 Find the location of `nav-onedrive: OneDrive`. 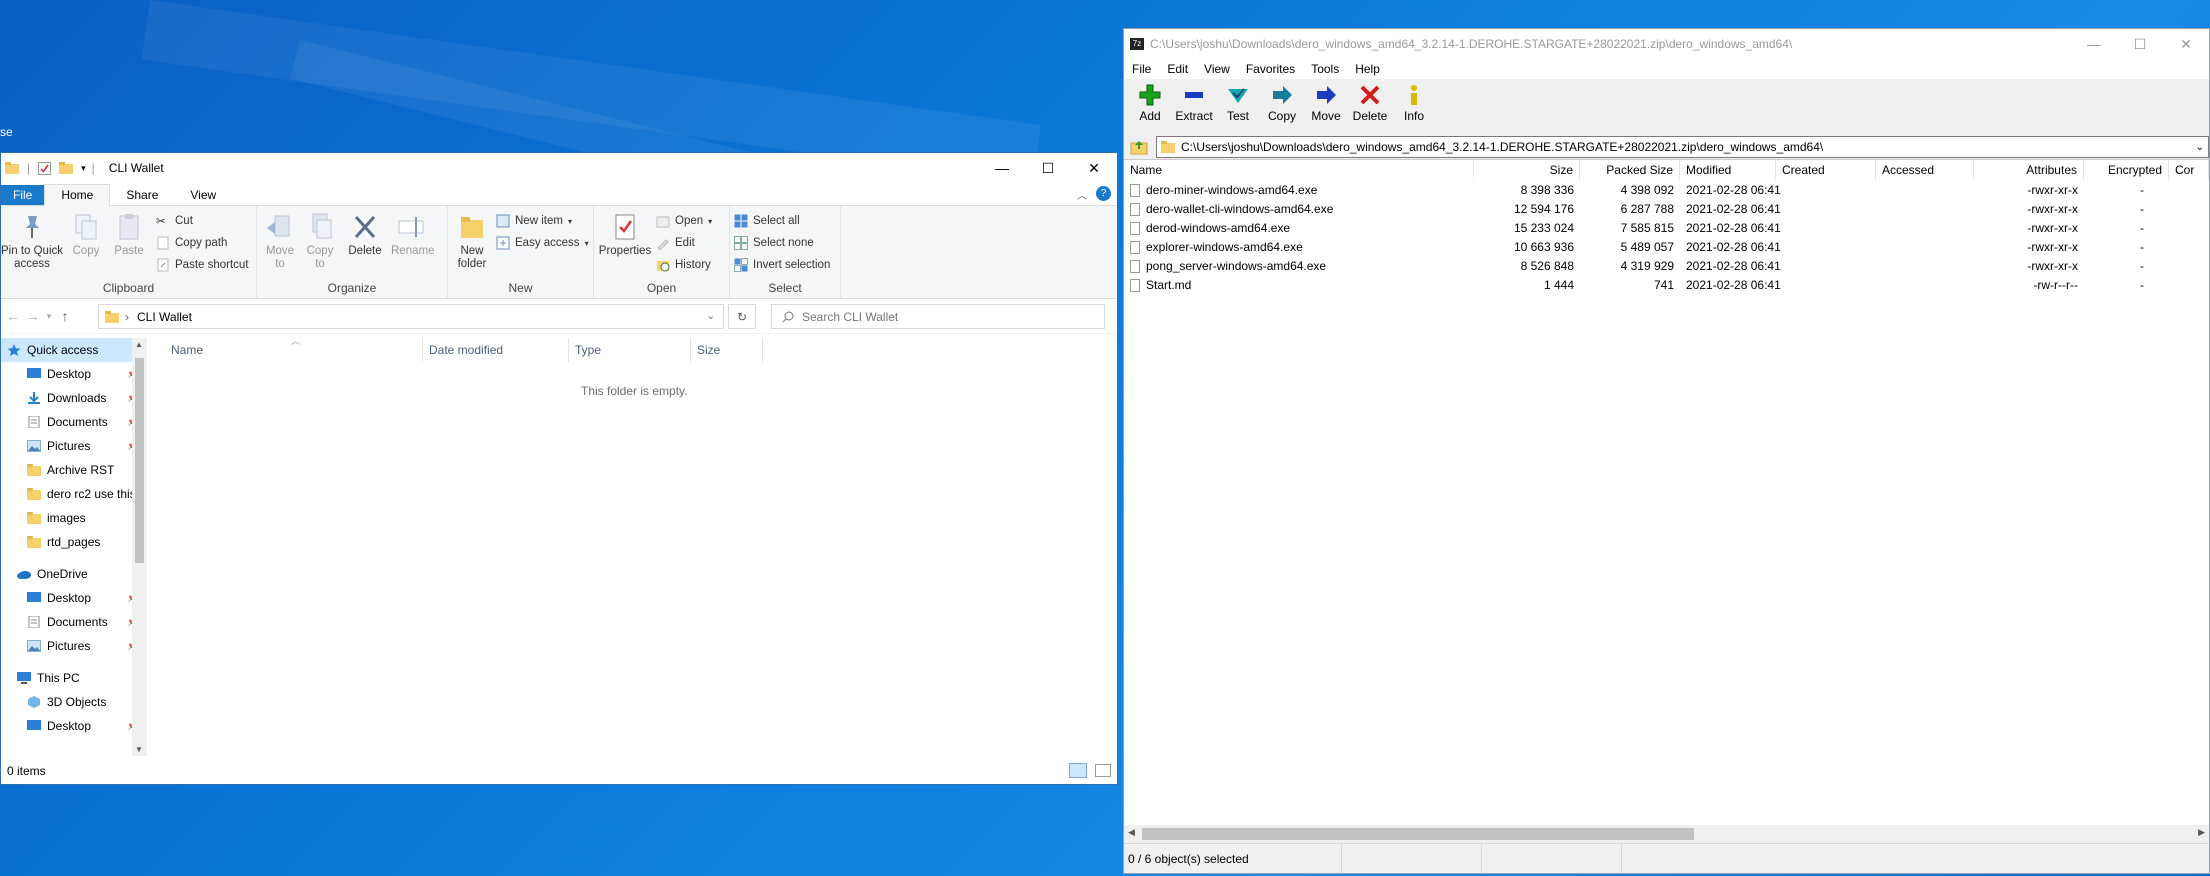

nav-onedrive: OneDrive is located at coordinates (74, 574).